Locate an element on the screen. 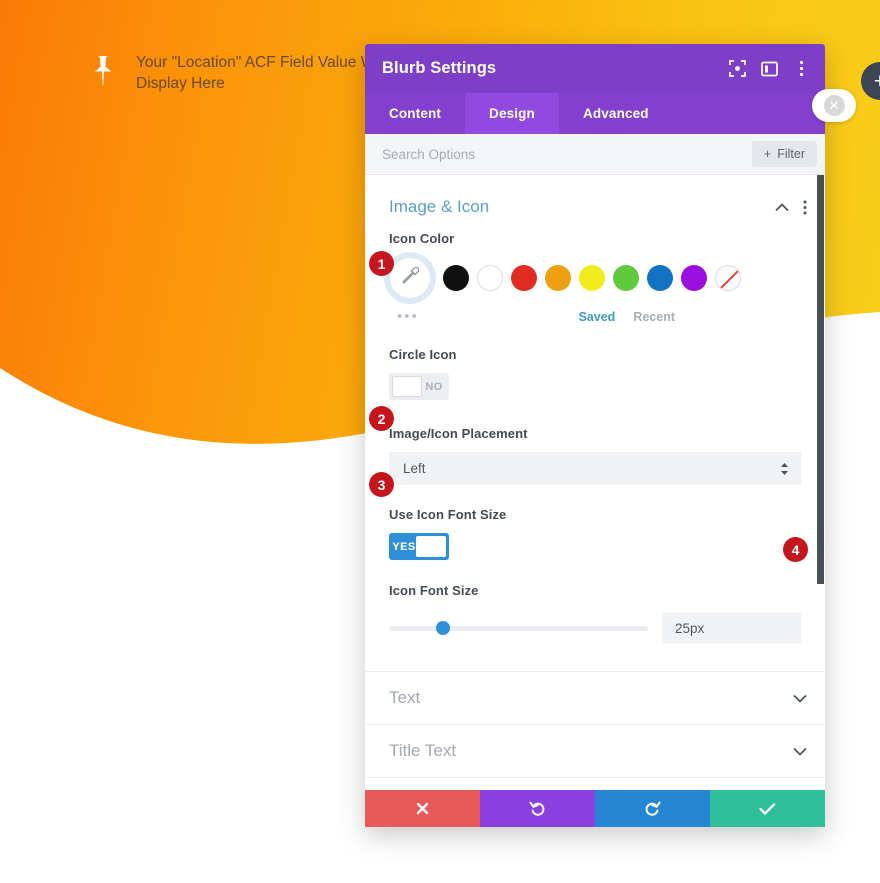 This screenshot has width=880, height=883. layout-panel-icon is located at coordinates (769, 68).